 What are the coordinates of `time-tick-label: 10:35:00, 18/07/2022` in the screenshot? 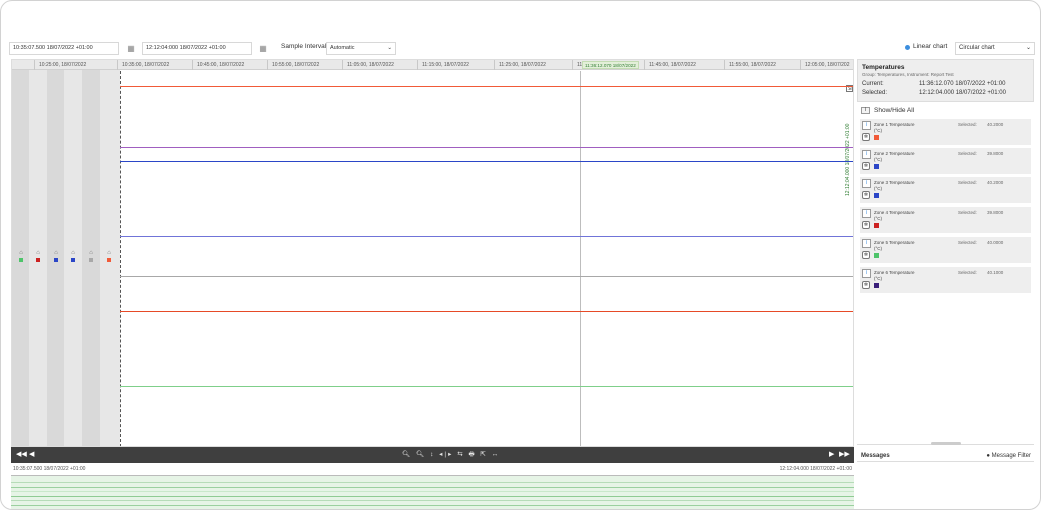 It's located at (154, 65).